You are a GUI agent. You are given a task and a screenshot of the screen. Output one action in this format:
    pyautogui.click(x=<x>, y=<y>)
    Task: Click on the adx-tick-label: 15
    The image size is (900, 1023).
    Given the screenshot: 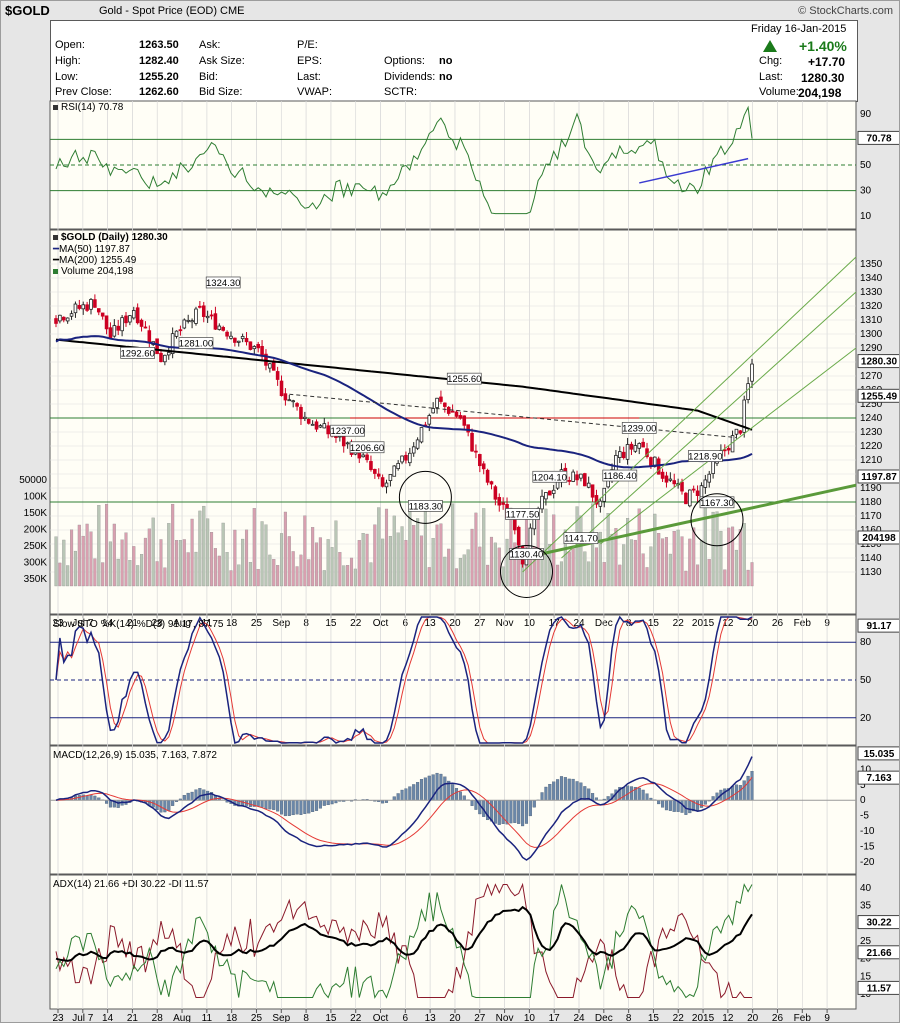 What is the action you would take?
    pyautogui.click(x=866, y=976)
    